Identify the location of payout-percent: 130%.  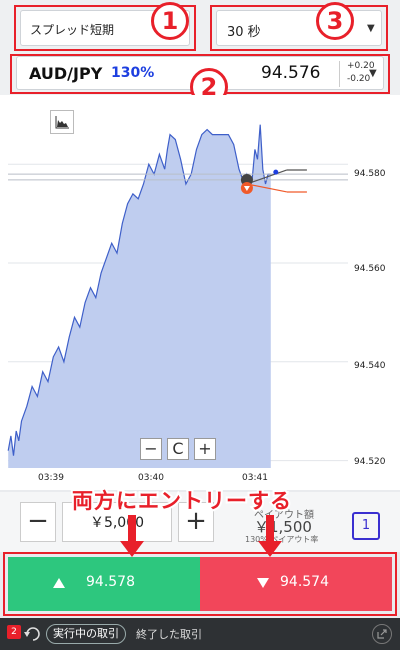
(133, 73).